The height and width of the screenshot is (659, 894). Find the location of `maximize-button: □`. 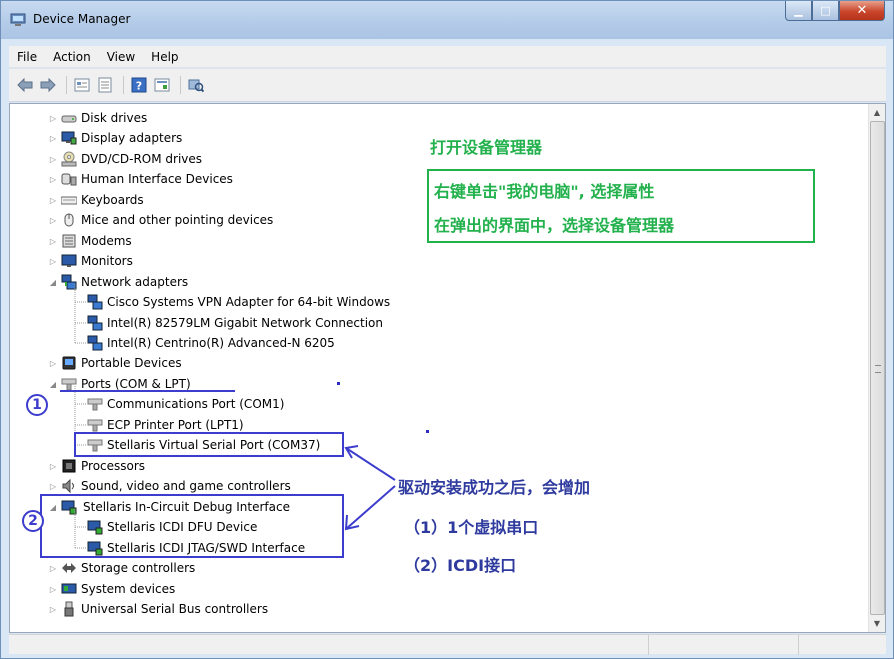

maximize-button: □ is located at coordinates (825, 11).